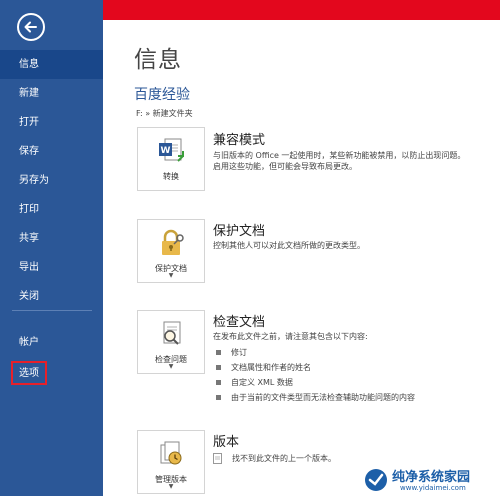 This screenshot has height=496, width=500. Describe the element at coordinates (51, 238) in the screenshot. I see `nav-item-share: 共享` at that location.